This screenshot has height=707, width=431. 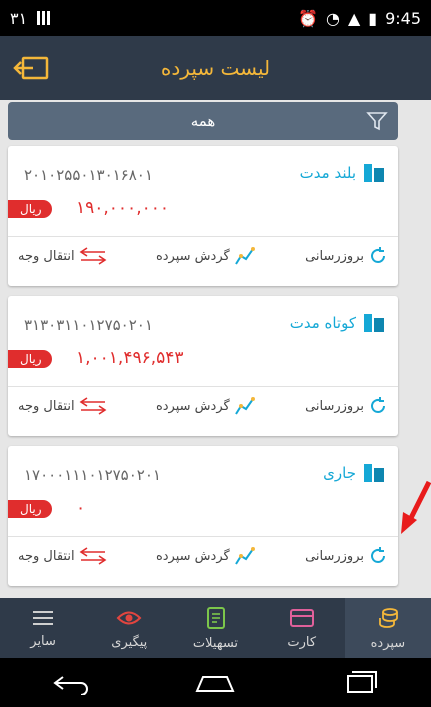 I want to click on home-icon, so click(x=215, y=683).